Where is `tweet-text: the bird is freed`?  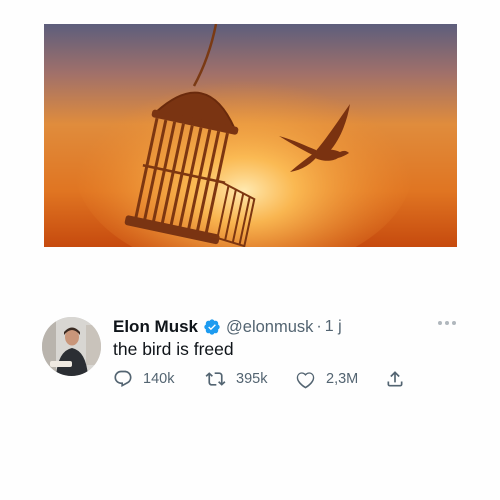 tweet-text: the bird is freed is located at coordinates (173, 349).